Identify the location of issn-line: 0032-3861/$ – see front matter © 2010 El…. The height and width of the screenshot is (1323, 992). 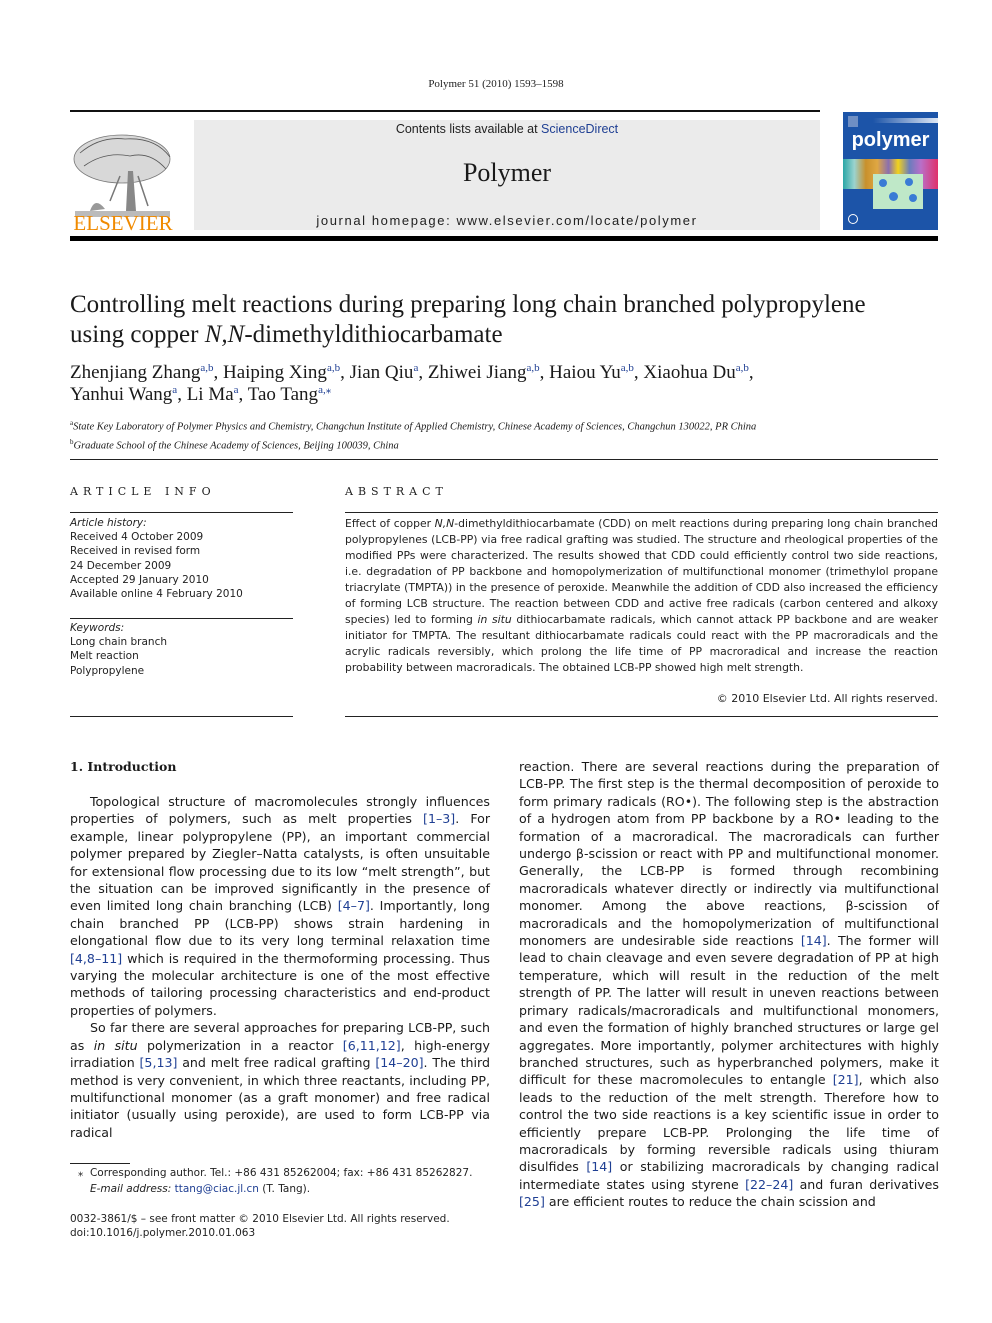
(260, 1219).